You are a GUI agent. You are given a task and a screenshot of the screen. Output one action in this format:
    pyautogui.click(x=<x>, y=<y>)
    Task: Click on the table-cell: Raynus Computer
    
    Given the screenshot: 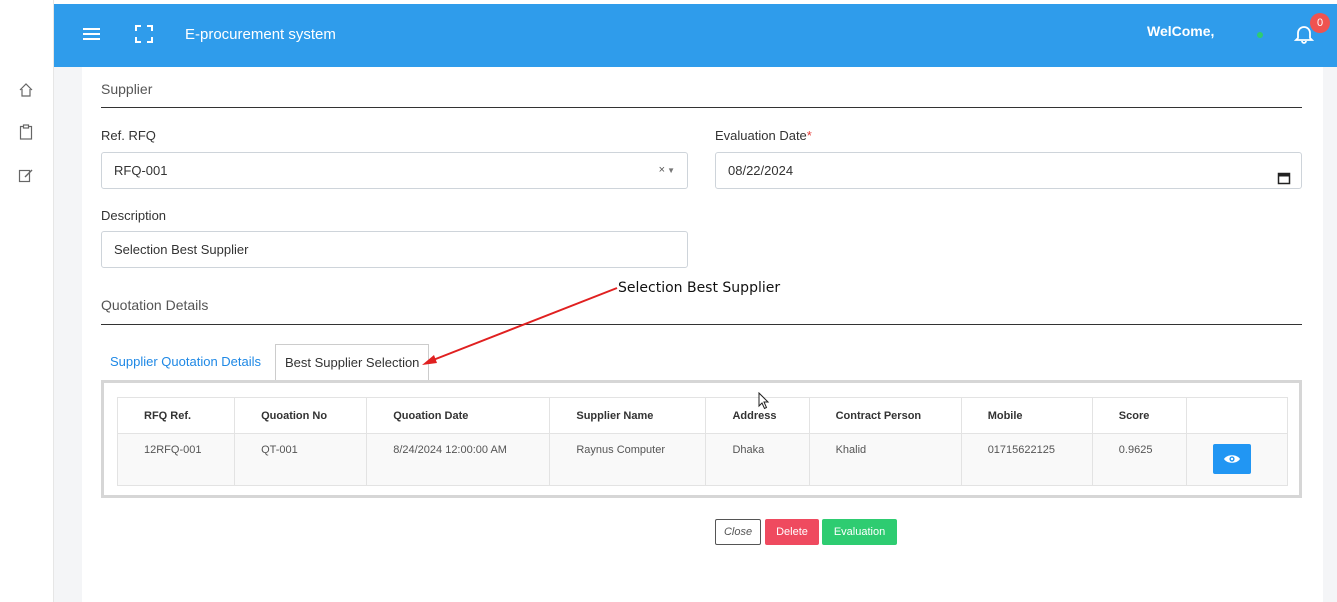 What is the action you would take?
    pyautogui.click(x=628, y=459)
    